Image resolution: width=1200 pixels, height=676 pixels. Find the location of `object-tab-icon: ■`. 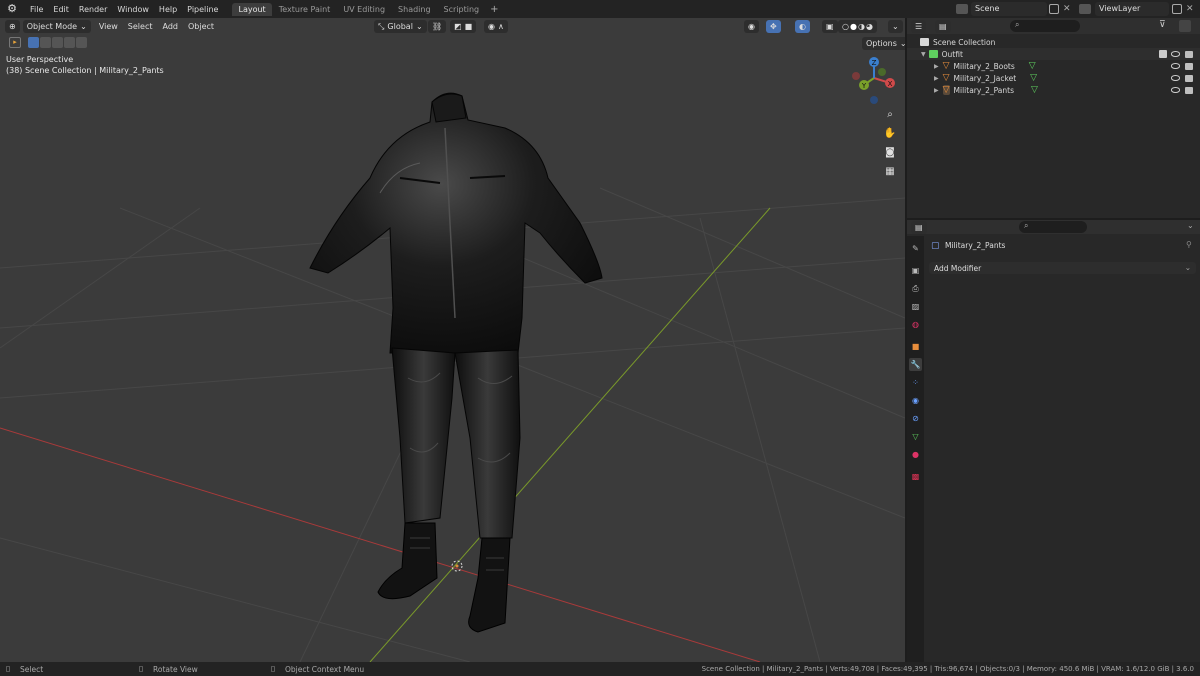

object-tab-icon: ■ is located at coordinates (915, 346).